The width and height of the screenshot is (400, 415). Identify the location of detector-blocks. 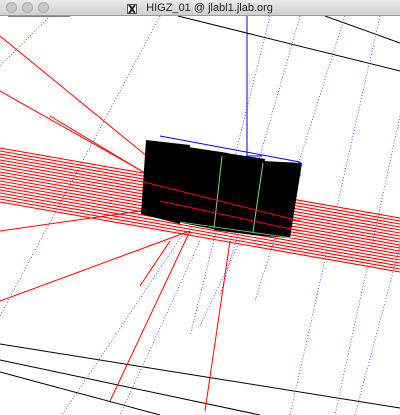
(221, 189).